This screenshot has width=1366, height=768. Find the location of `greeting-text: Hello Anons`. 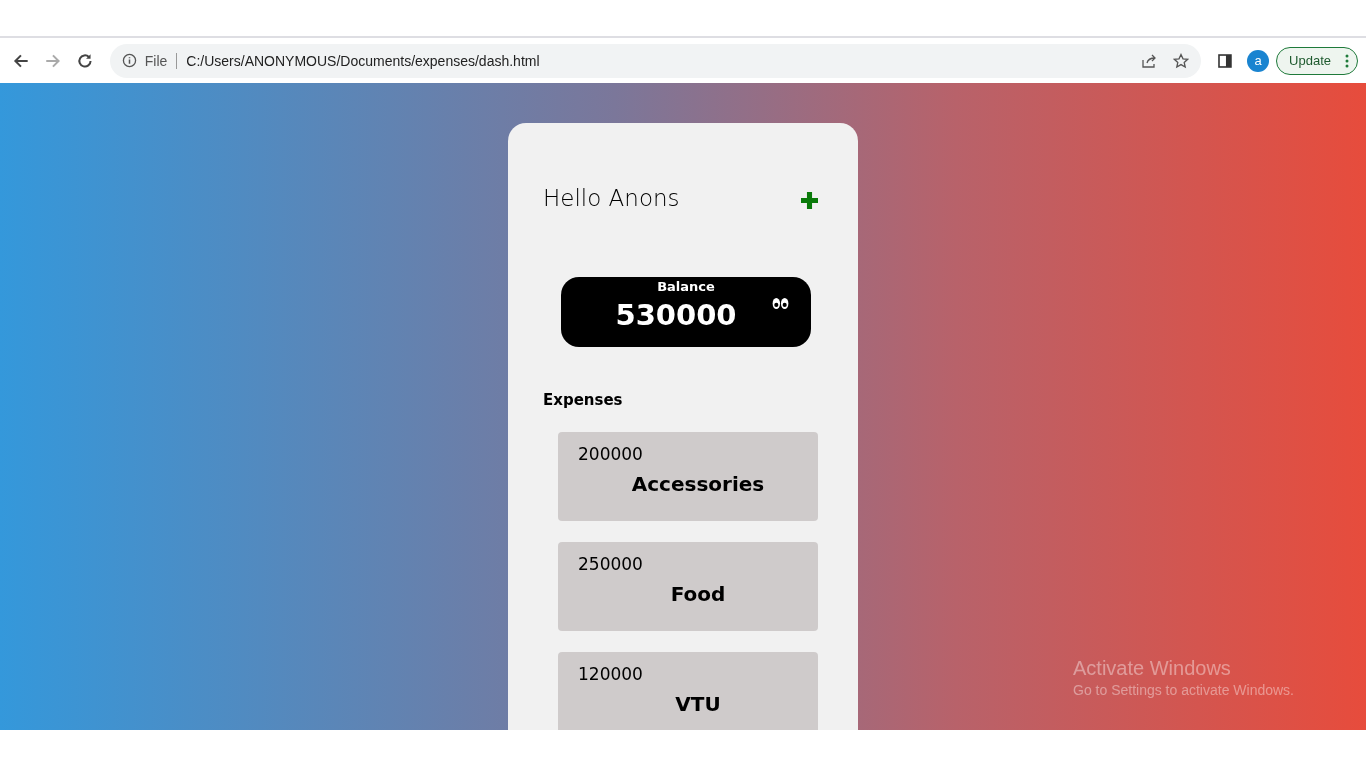

greeting-text: Hello Anons is located at coordinates (611, 198).